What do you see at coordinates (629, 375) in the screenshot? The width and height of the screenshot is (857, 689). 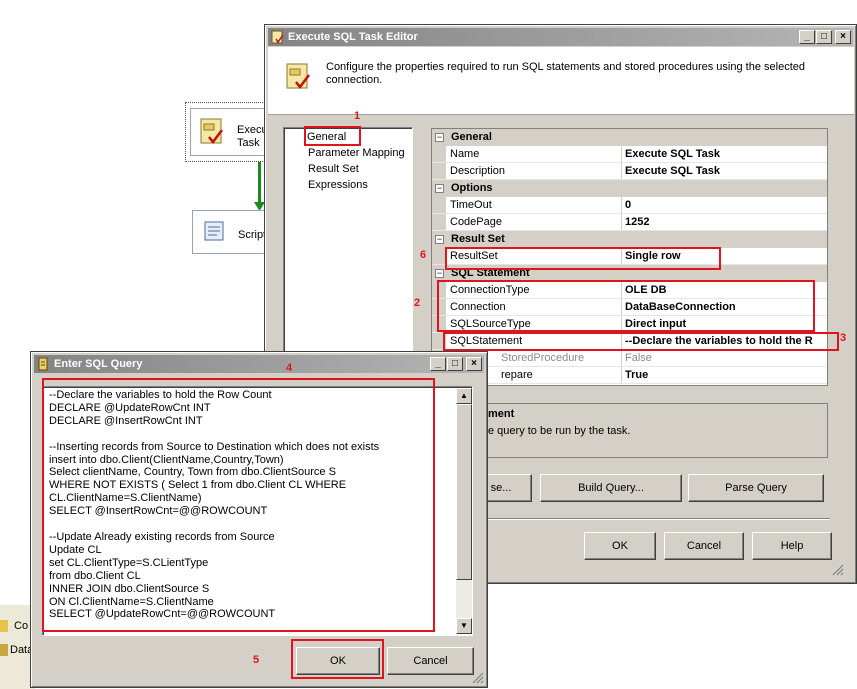 I see `prop-row-bypassprepare: repare True` at bounding box center [629, 375].